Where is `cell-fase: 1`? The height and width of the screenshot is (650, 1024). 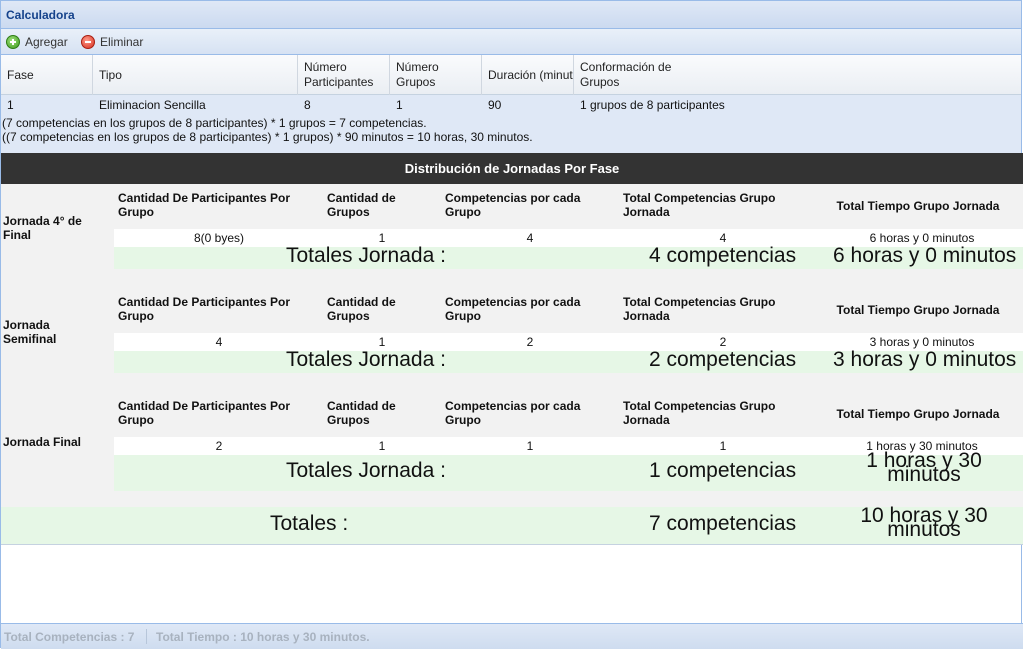
cell-fase: 1 is located at coordinates (10, 105).